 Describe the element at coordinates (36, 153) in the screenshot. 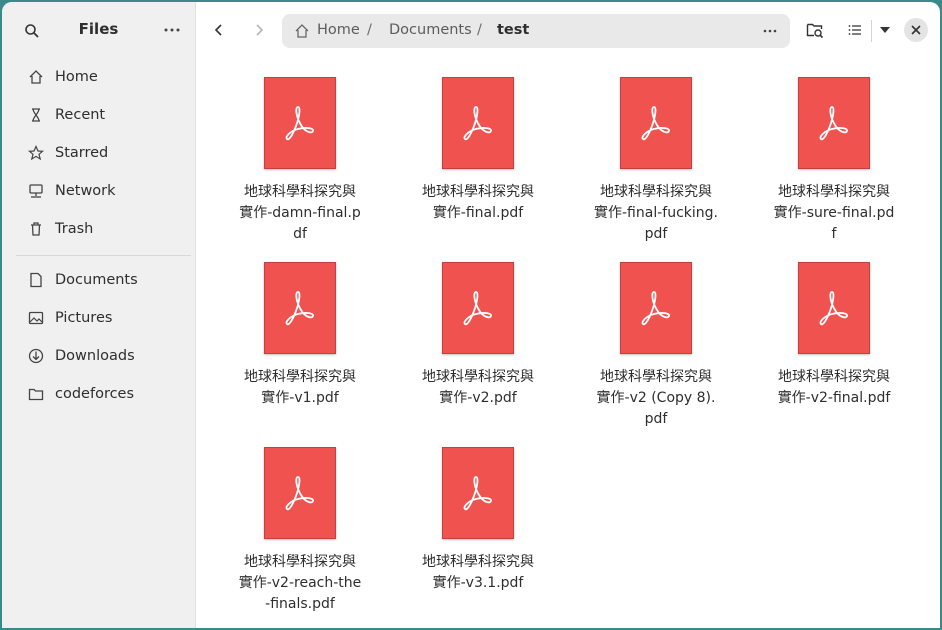

I see `star-icon` at that location.